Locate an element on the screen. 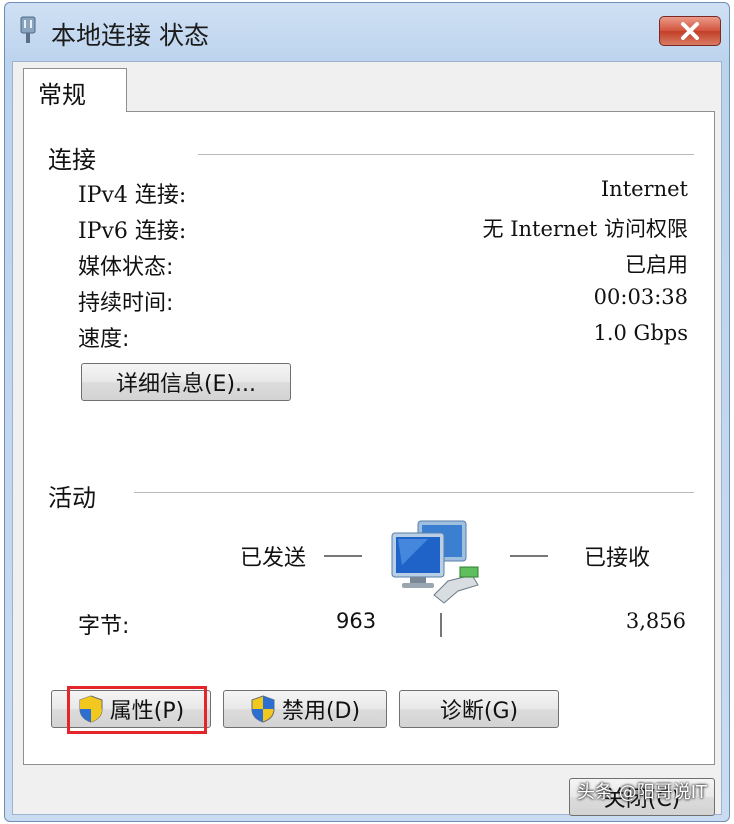  sent-dash is located at coordinates (343, 556).